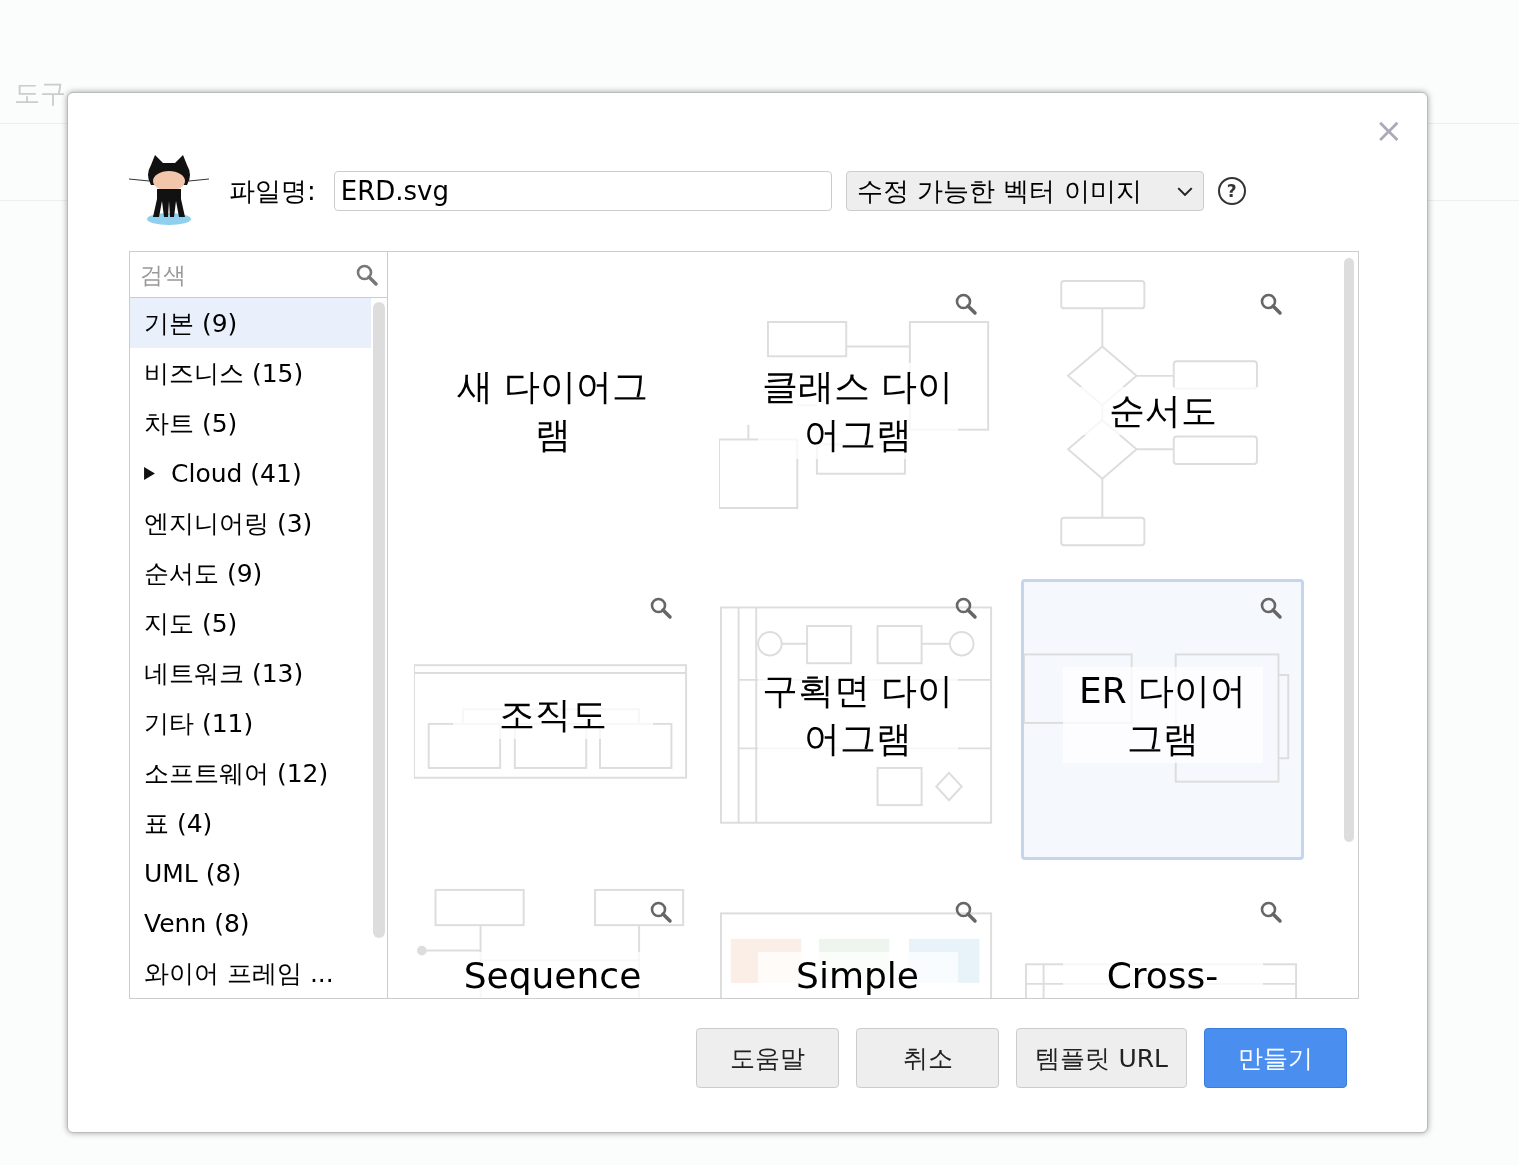 The width and height of the screenshot is (1519, 1165). What do you see at coordinates (250, 873) in the screenshot?
I see `category-item: UML (8)` at bounding box center [250, 873].